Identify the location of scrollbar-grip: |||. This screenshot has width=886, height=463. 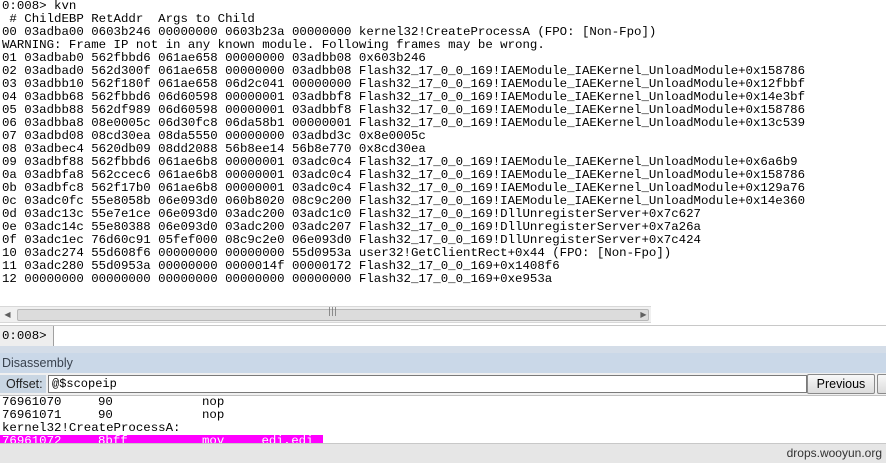
(333, 312).